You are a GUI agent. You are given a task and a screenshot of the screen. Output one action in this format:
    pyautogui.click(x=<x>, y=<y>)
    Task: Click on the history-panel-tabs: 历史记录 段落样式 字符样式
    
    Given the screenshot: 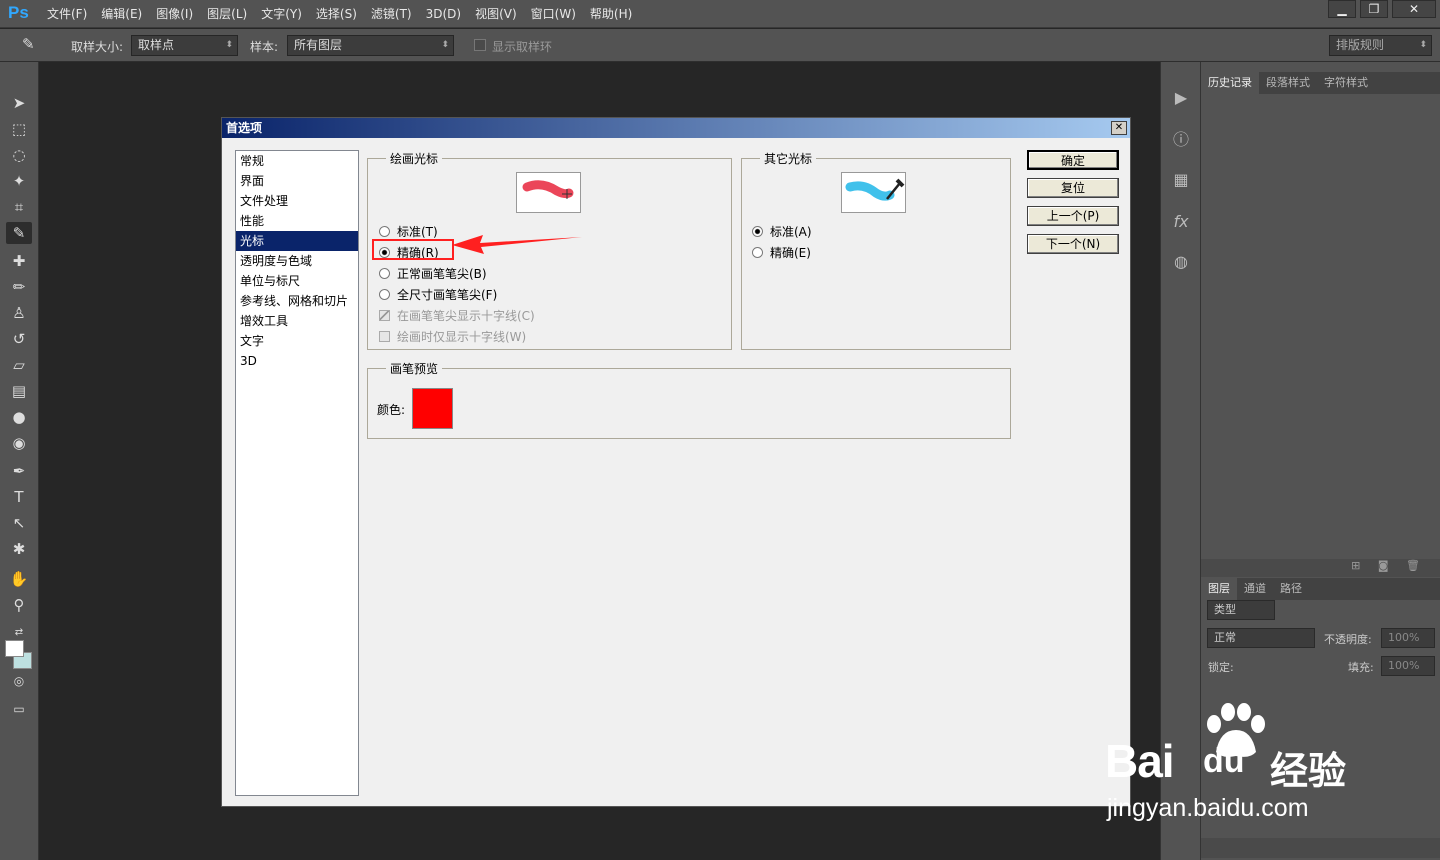 What is the action you would take?
    pyautogui.click(x=1320, y=83)
    